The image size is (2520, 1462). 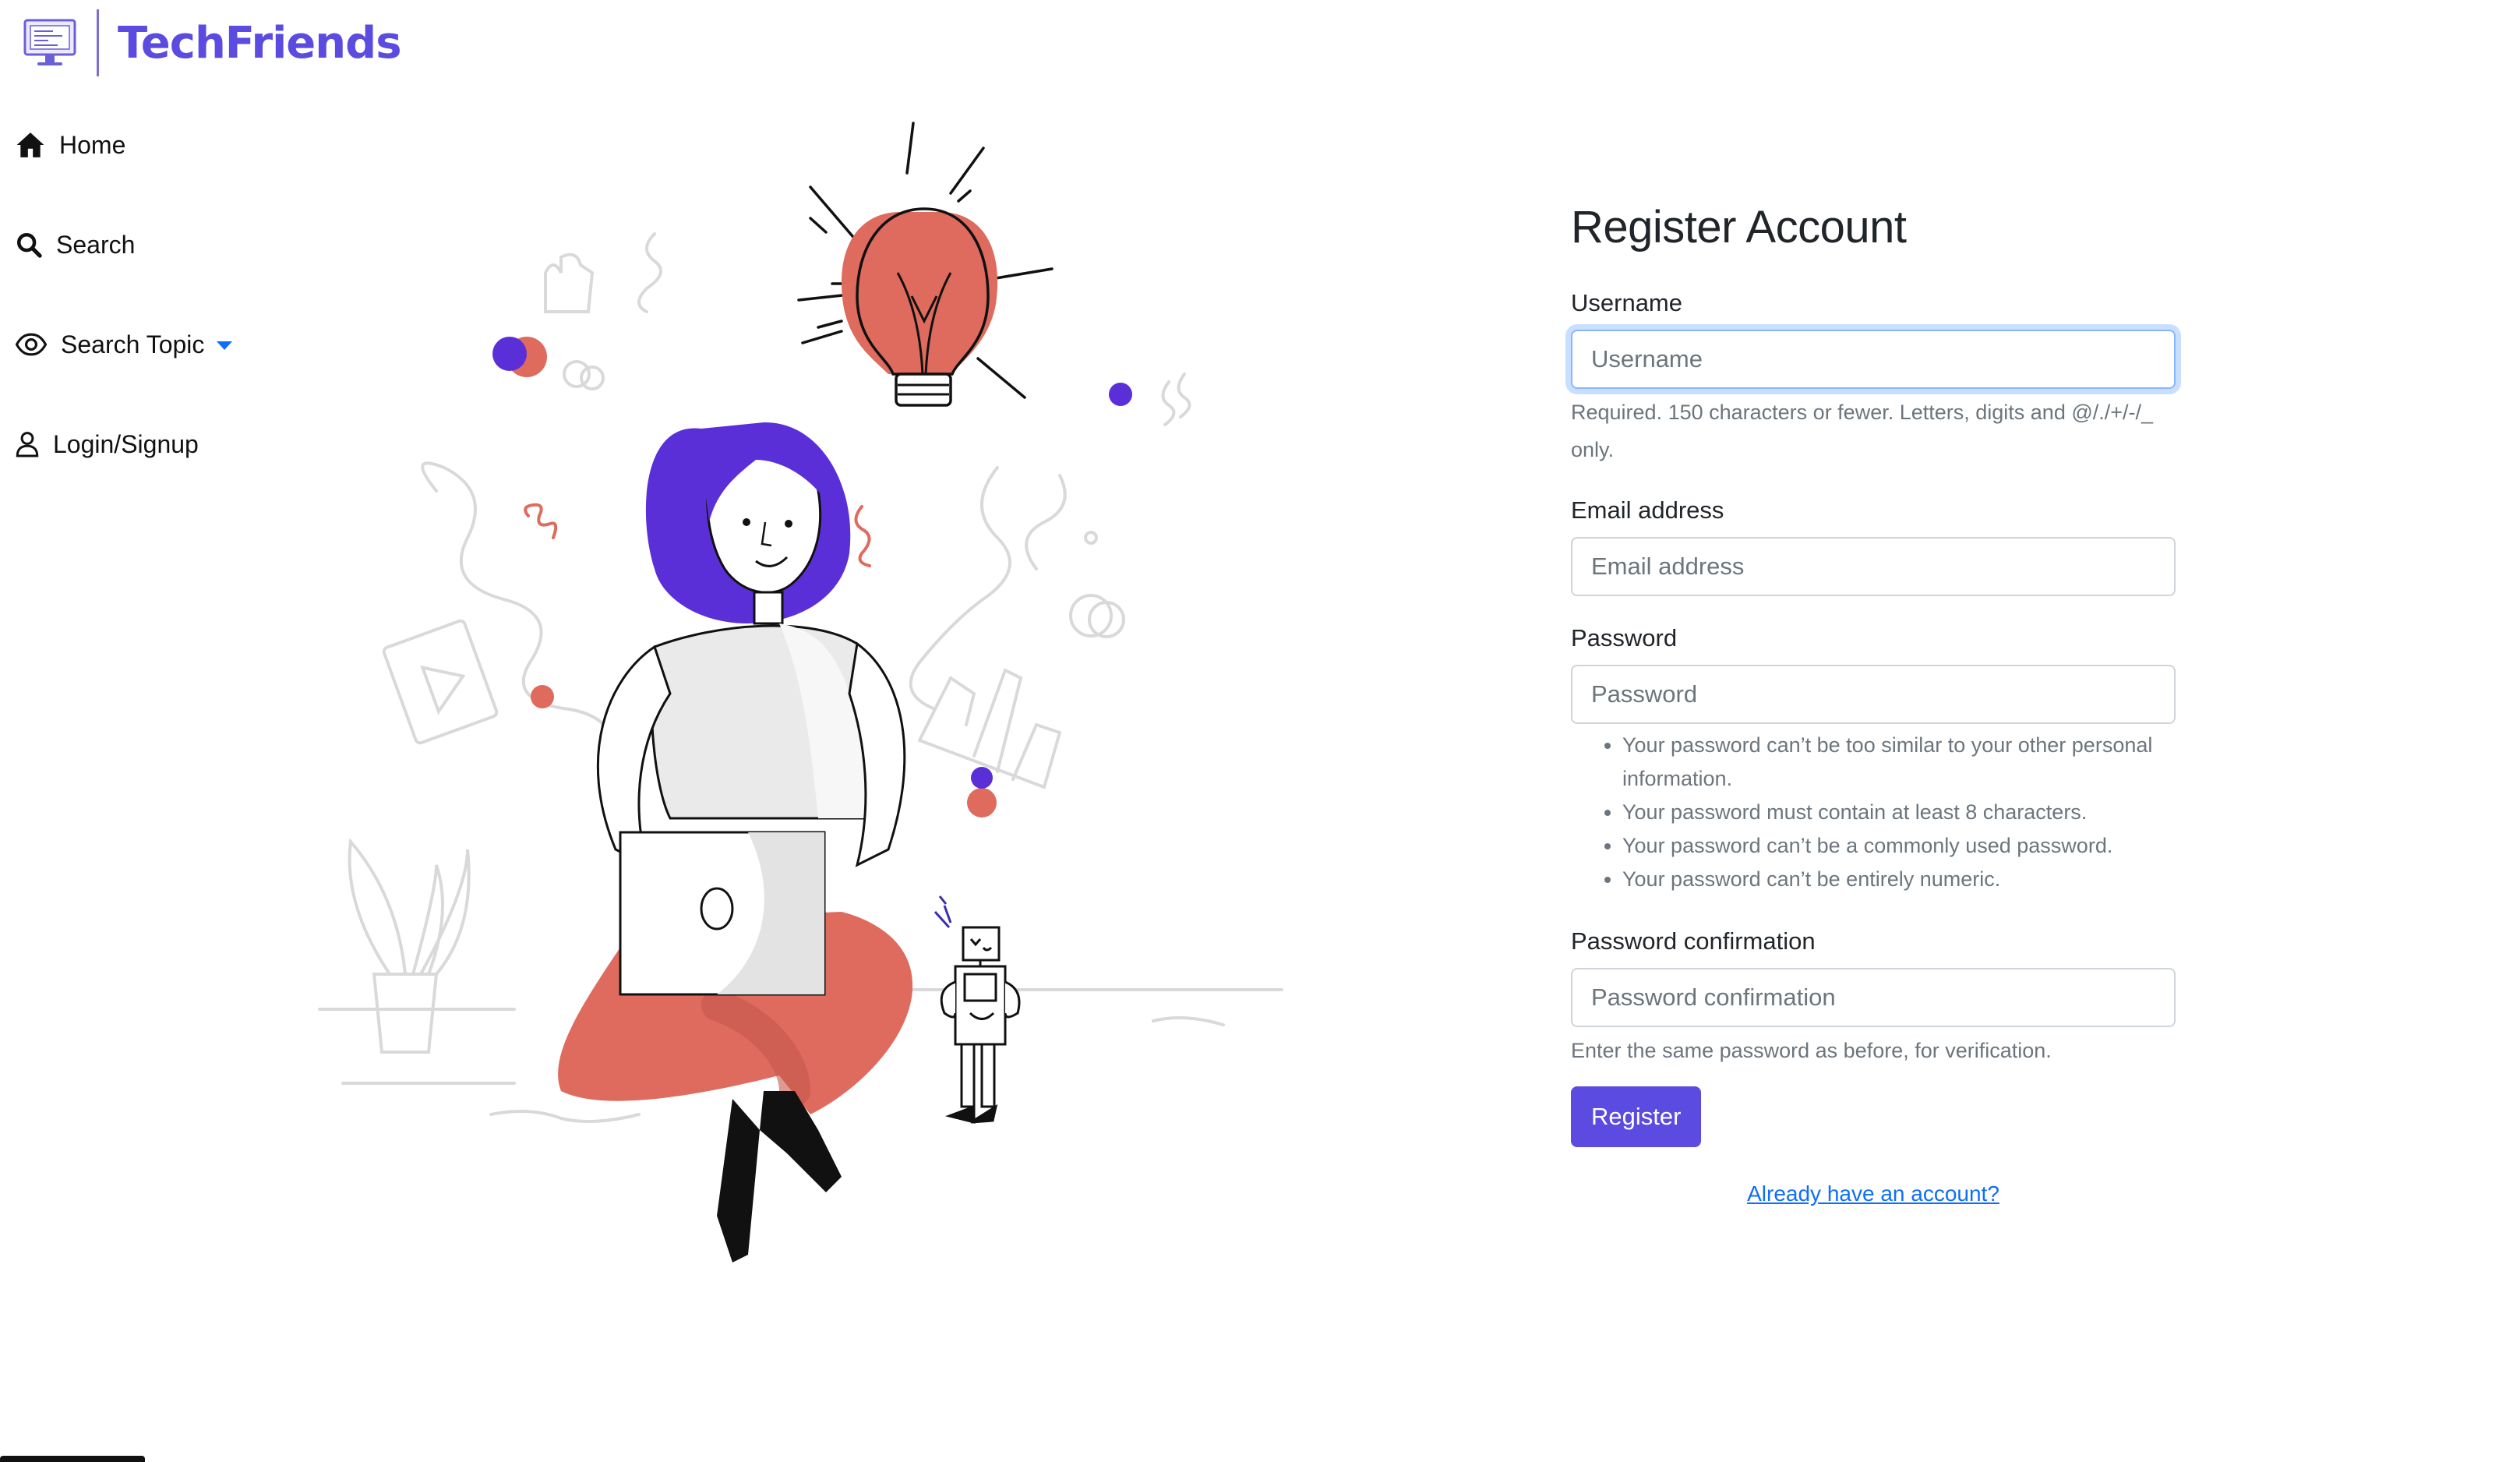 What do you see at coordinates (98, 42) in the screenshot?
I see `brand-divider` at bounding box center [98, 42].